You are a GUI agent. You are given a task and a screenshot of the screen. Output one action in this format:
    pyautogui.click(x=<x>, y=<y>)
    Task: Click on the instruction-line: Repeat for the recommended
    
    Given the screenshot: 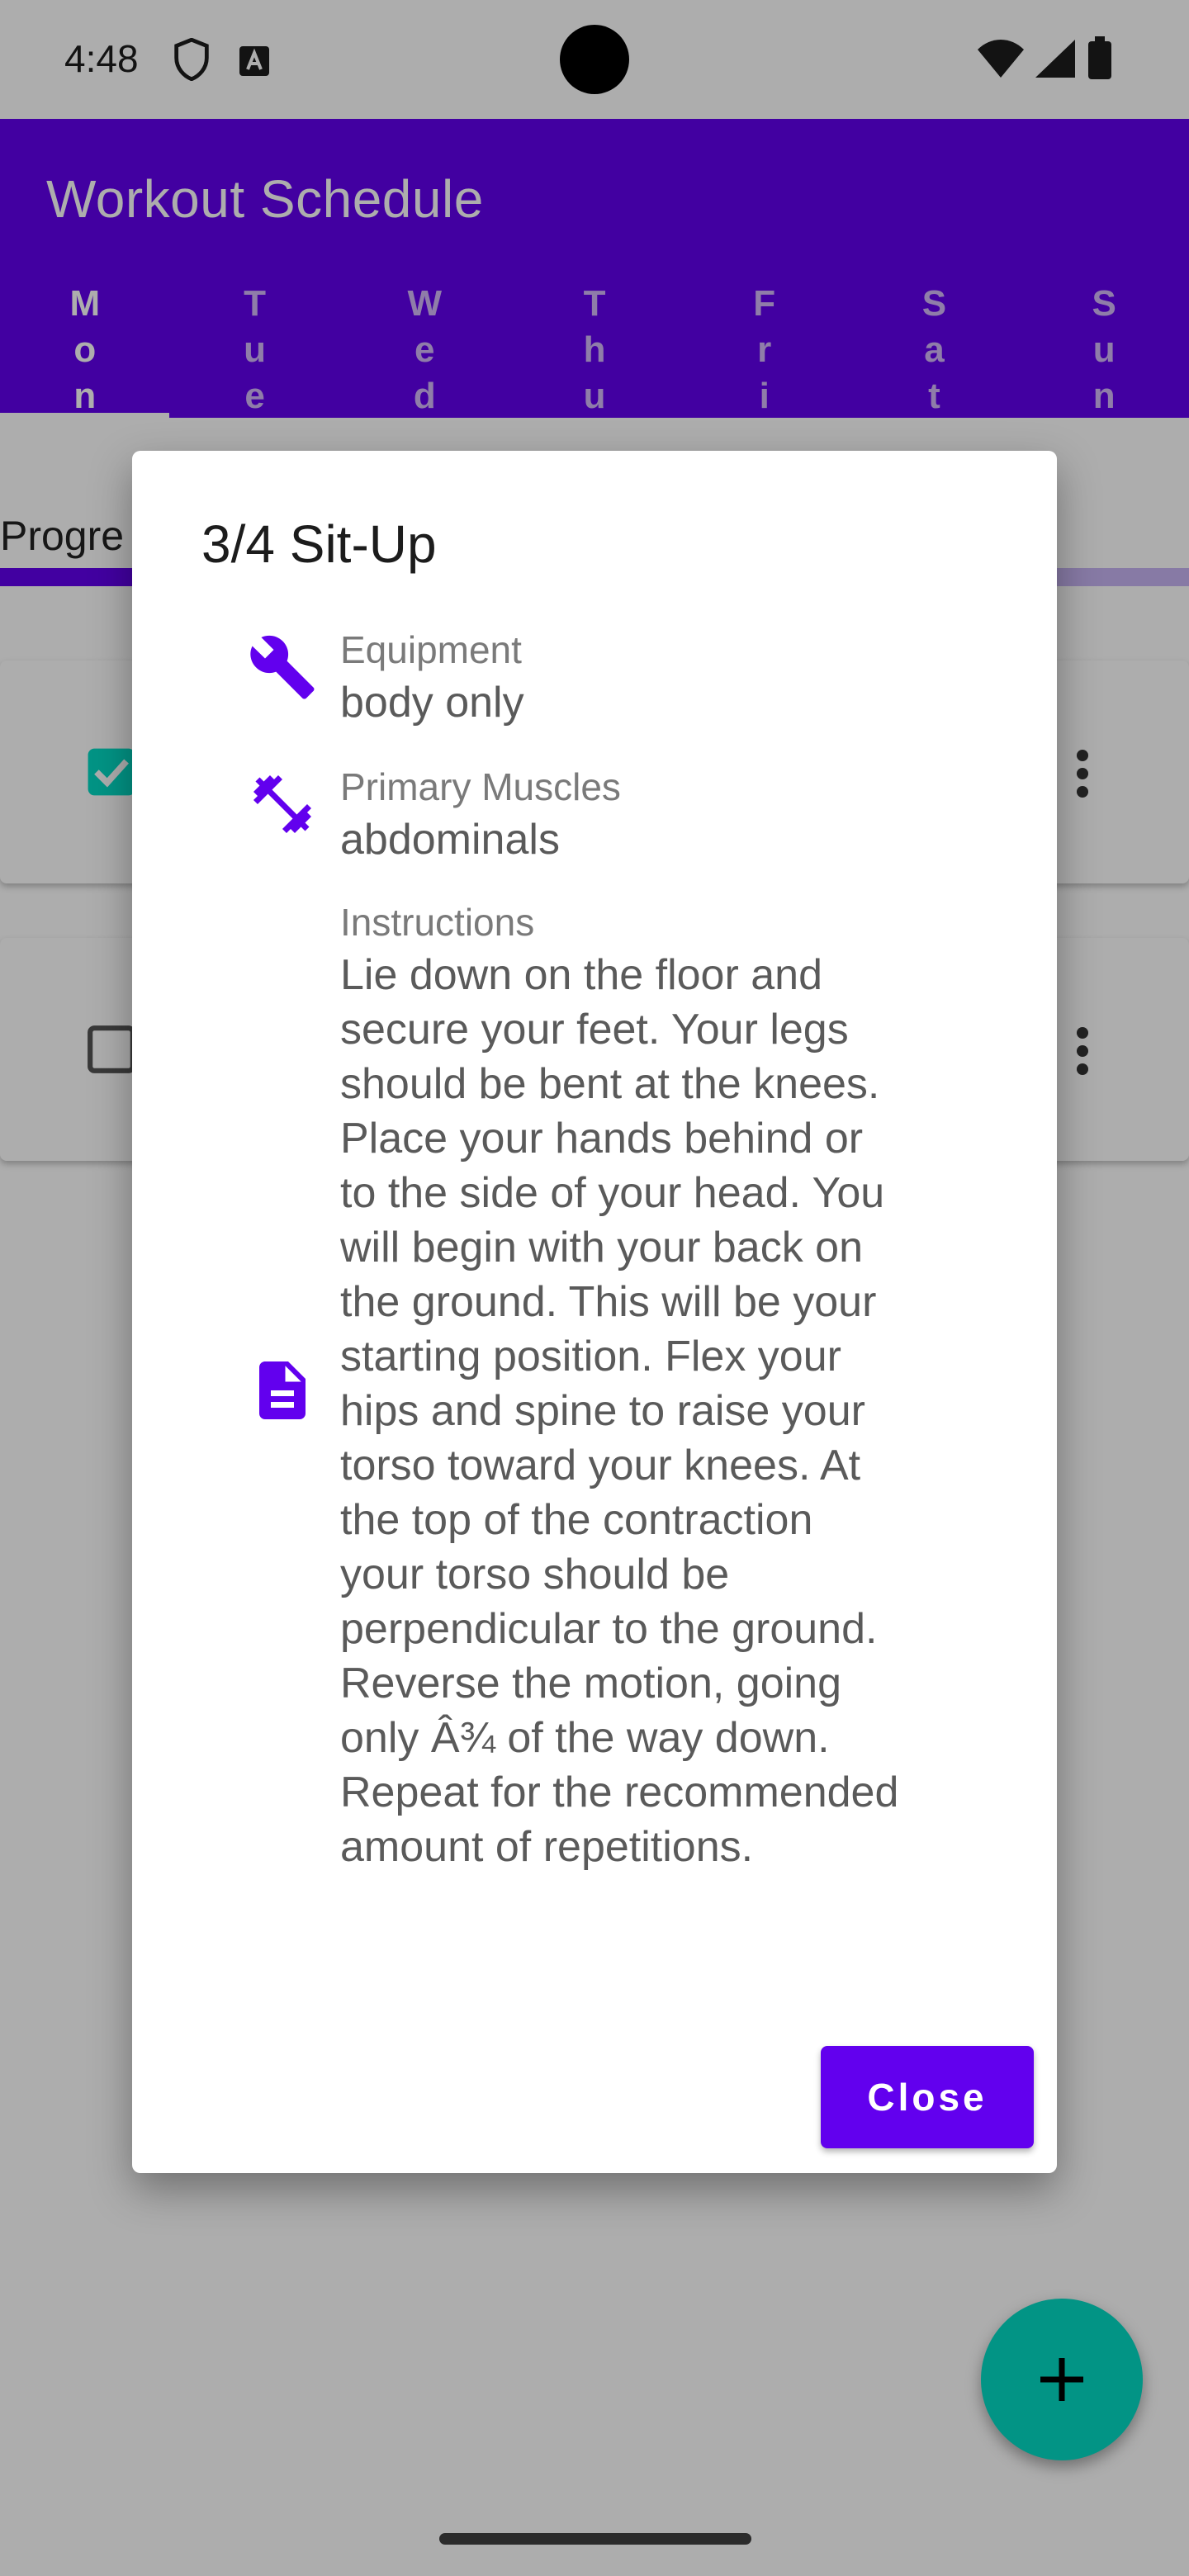 What is the action you would take?
    pyautogui.click(x=619, y=1792)
    